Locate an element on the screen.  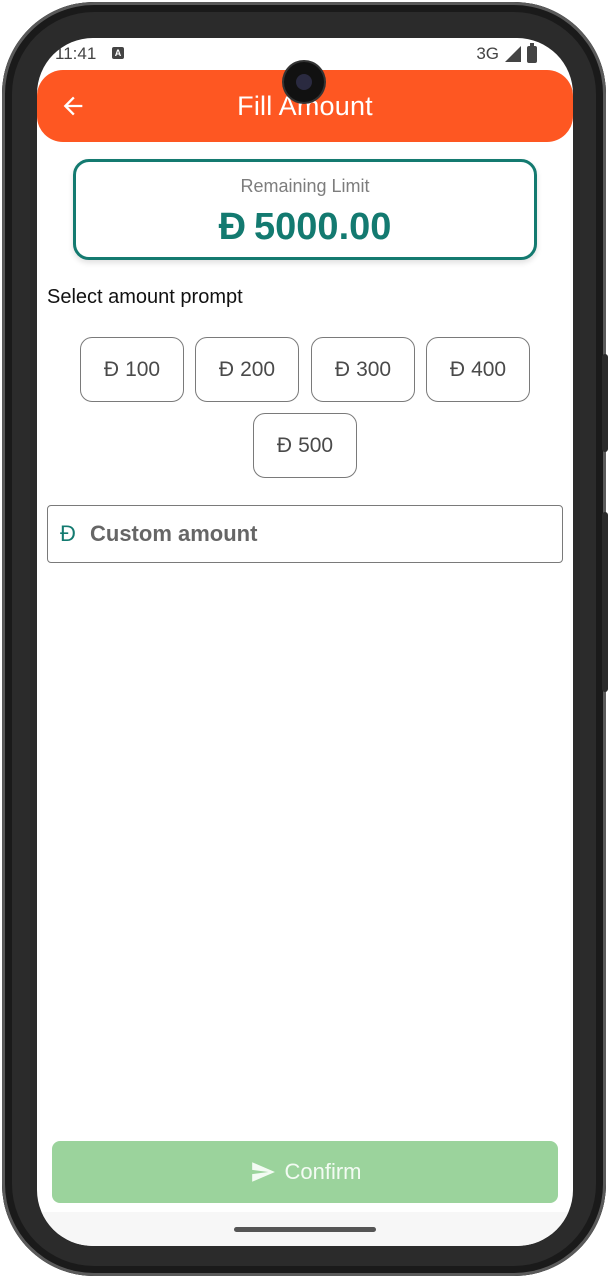
notification-icon: A is located at coordinates (118, 53).